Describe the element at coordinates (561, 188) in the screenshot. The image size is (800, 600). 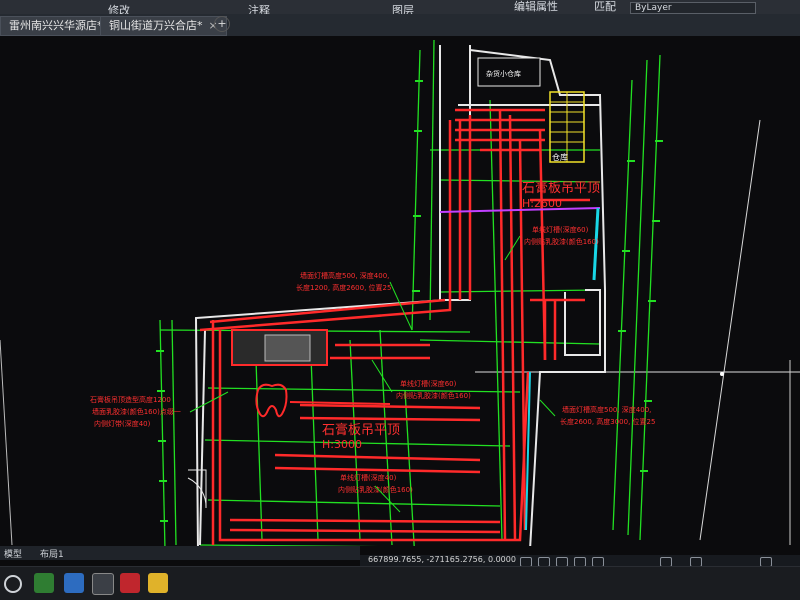
I see `ceiling-a-title: 石膏板吊平顶` at that location.